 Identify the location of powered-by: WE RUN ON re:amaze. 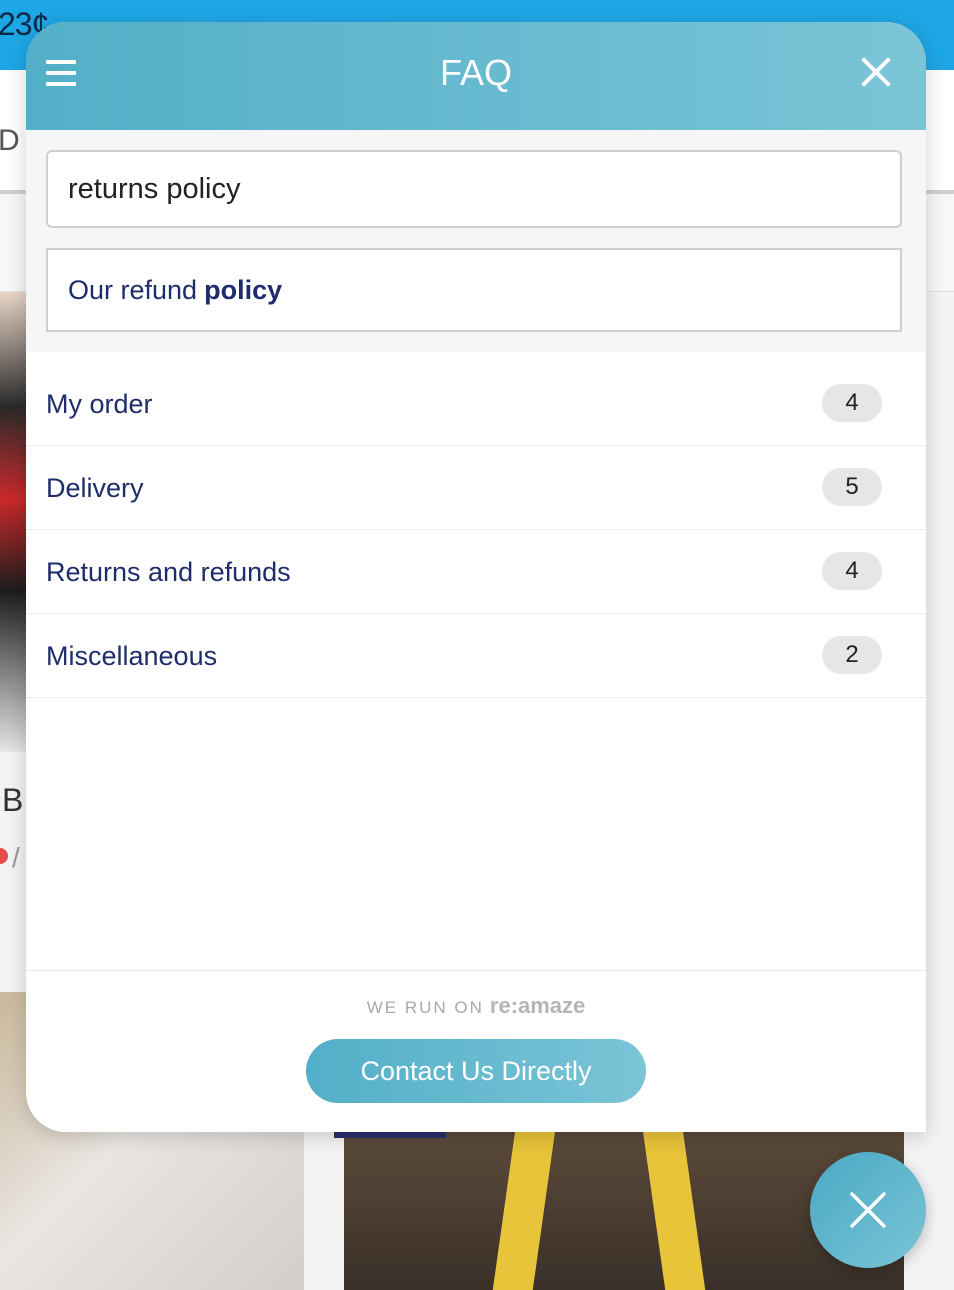
(476, 1006).